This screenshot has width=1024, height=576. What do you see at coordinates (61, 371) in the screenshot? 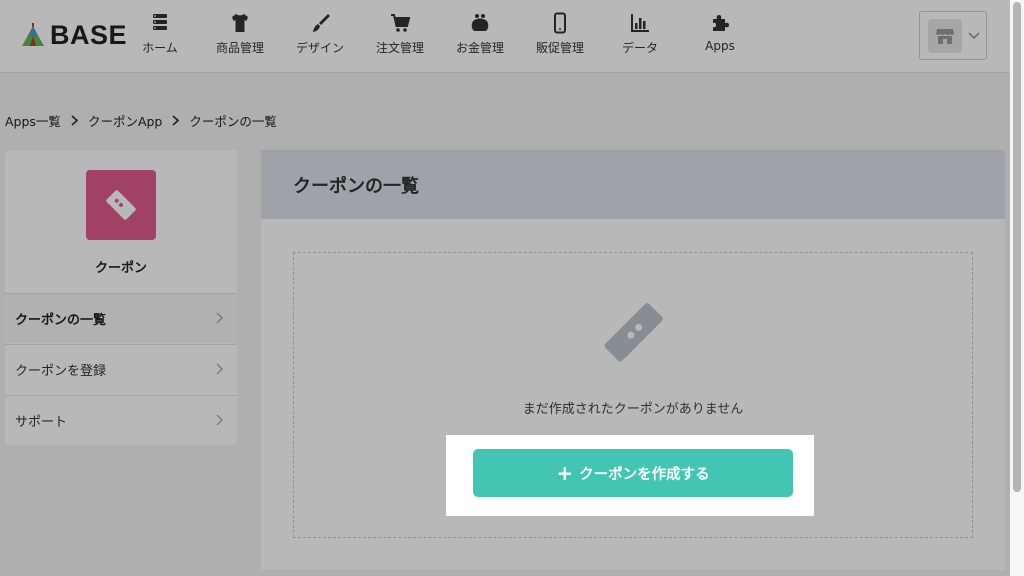
I see `sidebar-item-label: クーポンを登録` at bounding box center [61, 371].